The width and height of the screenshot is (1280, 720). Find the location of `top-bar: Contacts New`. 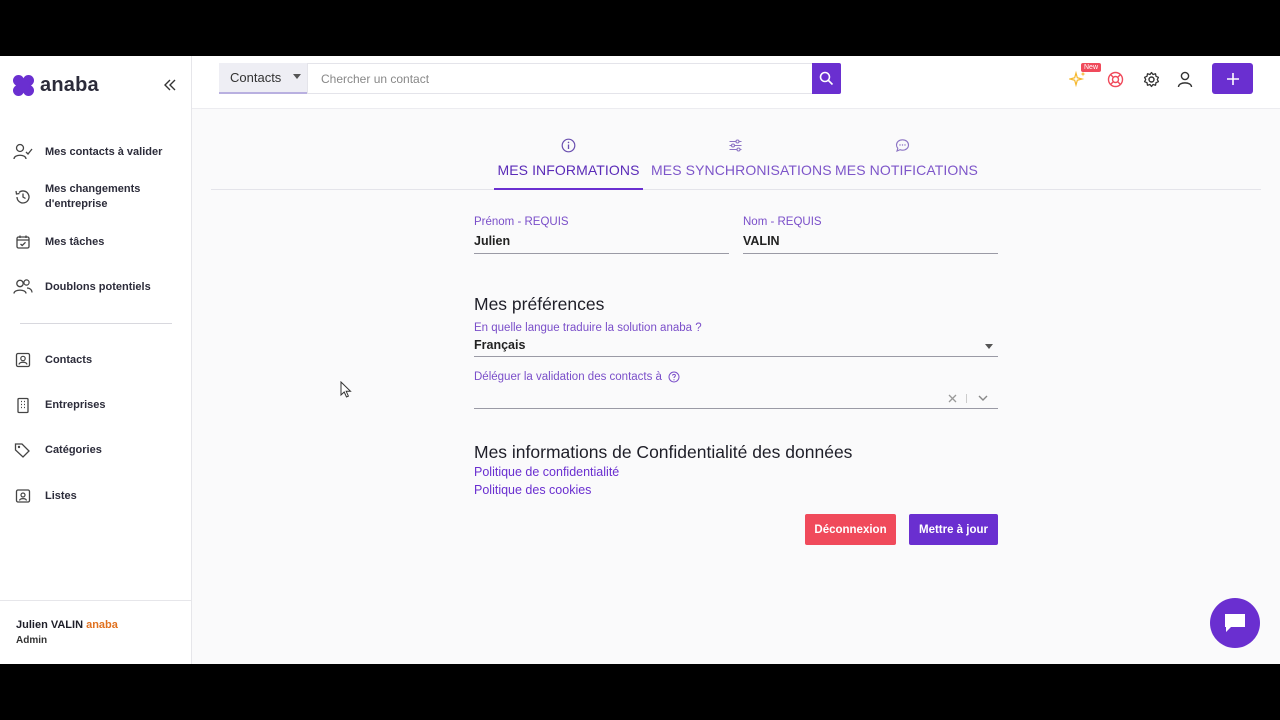

top-bar: Contacts New is located at coordinates (736, 82).